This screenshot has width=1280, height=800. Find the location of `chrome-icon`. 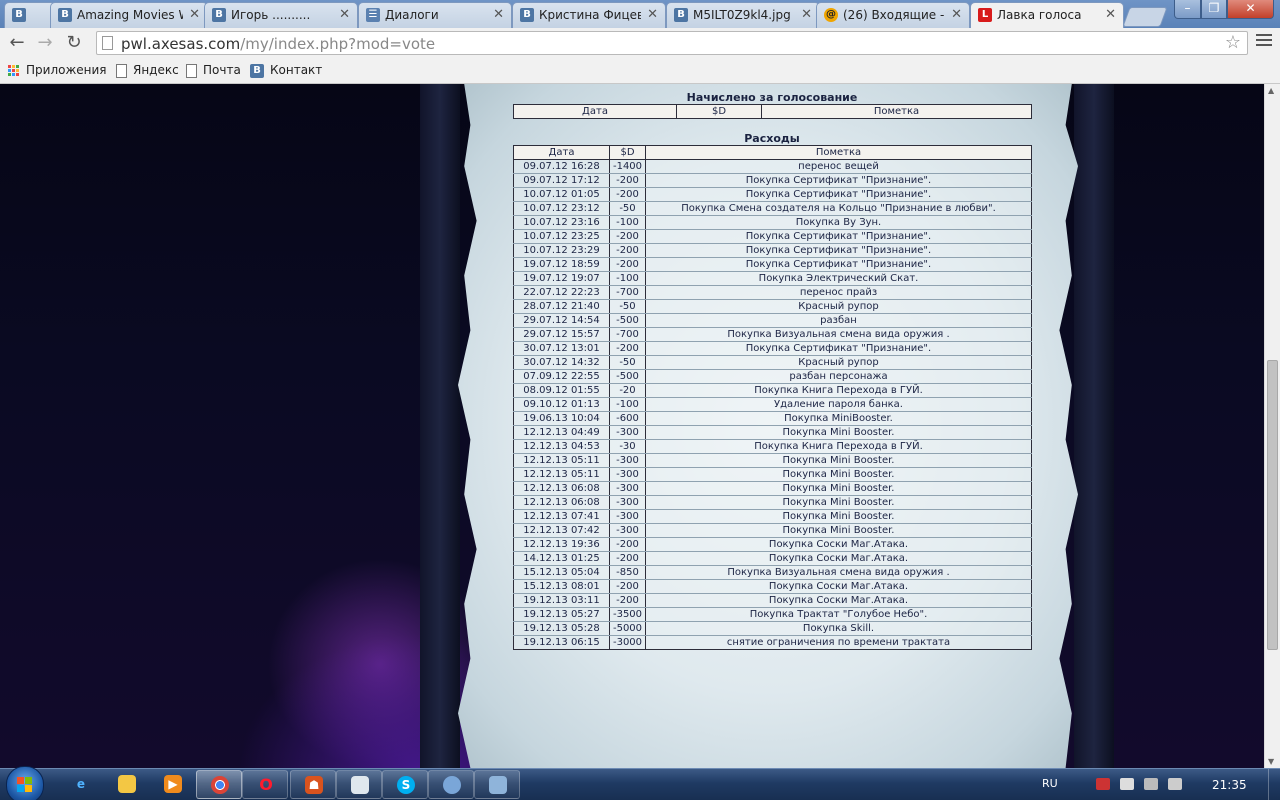

chrome-icon is located at coordinates (220, 785).